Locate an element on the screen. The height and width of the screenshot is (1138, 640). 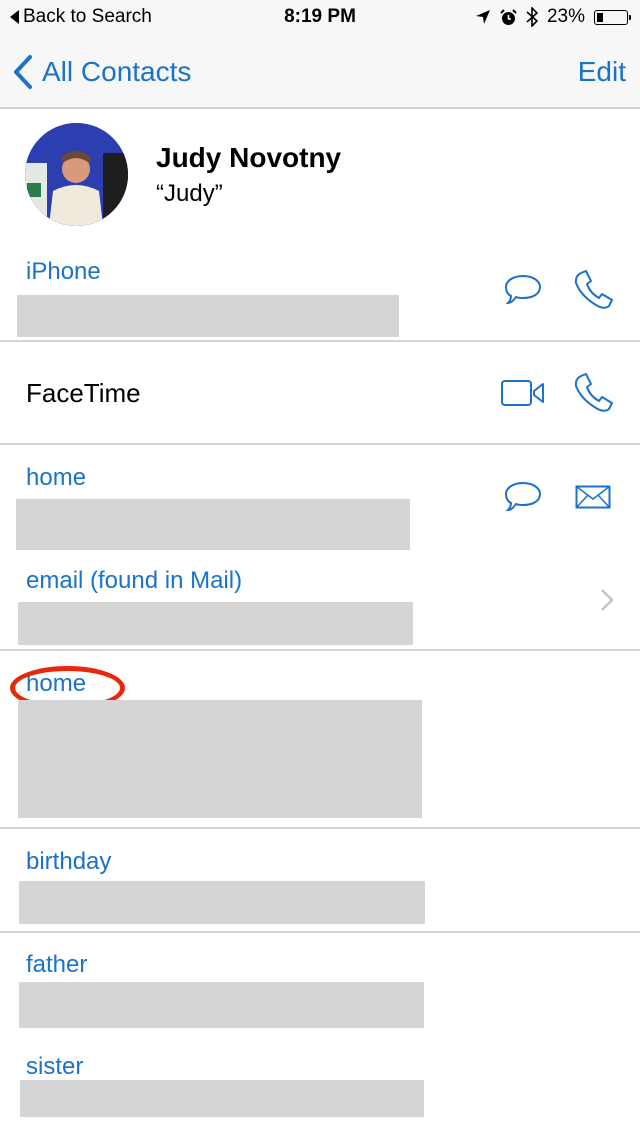
iphone-number-redacted is located at coordinates (208, 316).